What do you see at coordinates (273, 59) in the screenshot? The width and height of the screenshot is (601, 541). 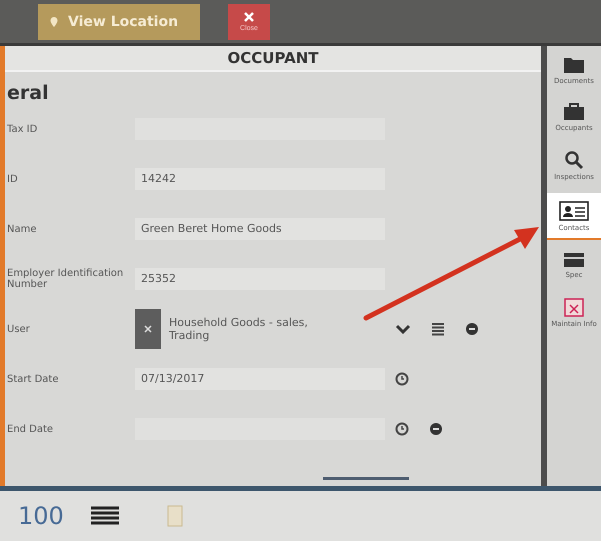 I see `panel-title: OCCUPANT` at bounding box center [273, 59].